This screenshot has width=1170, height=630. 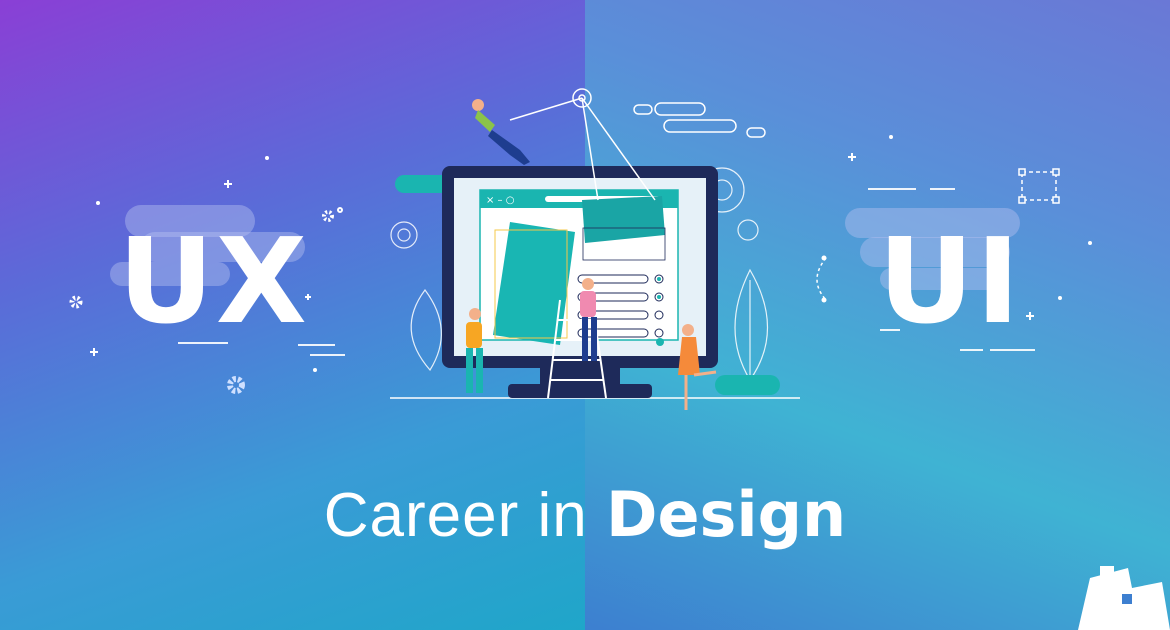 What do you see at coordinates (464, 515) in the screenshot?
I see `tagline-light: Career in` at bounding box center [464, 515].